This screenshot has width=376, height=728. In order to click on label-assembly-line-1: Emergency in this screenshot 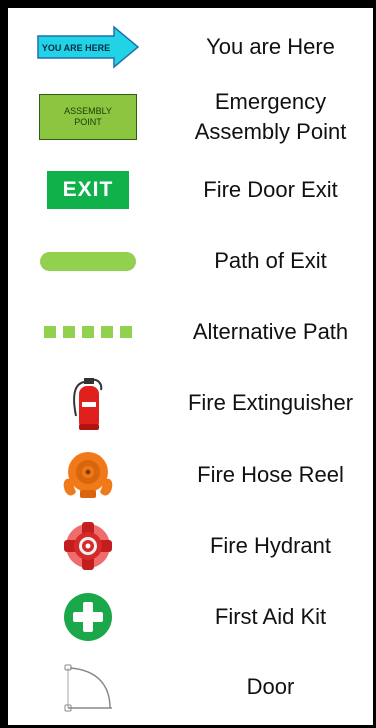, I will do `click(270, 102)`.